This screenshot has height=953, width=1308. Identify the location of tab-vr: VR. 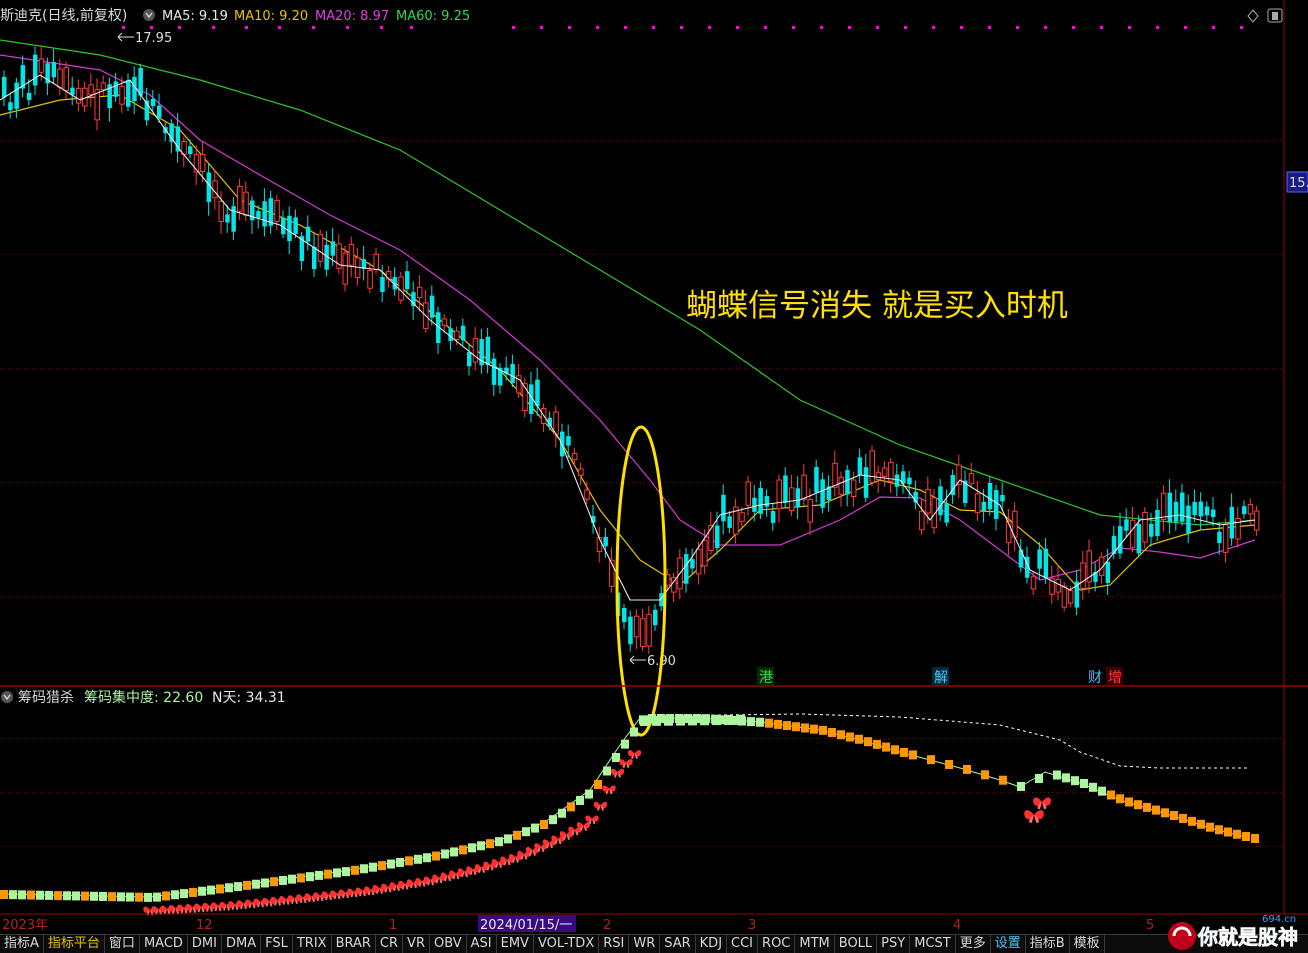
(416, 944).